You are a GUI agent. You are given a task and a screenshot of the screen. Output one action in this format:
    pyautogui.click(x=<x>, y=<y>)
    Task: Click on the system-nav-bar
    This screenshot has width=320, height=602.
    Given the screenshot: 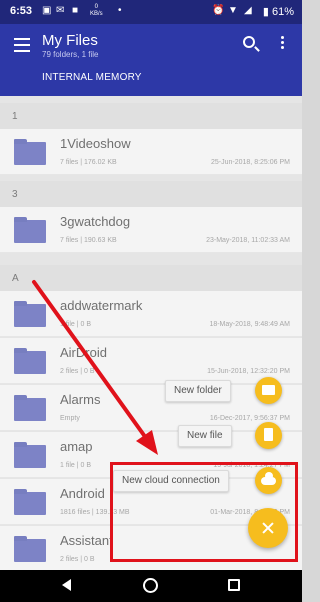 What is the action you would take?
    pyautogui.click(x=151, y=586)
    